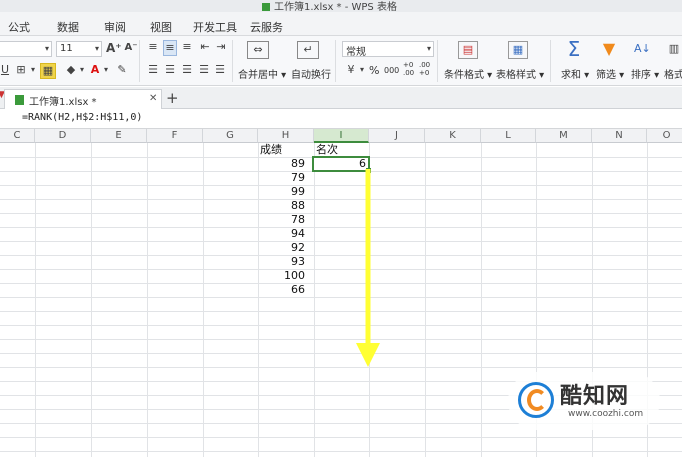  Describe the element at coordinates (153, 98) in the screenshot. I see `close-icon: ✕` at that location.